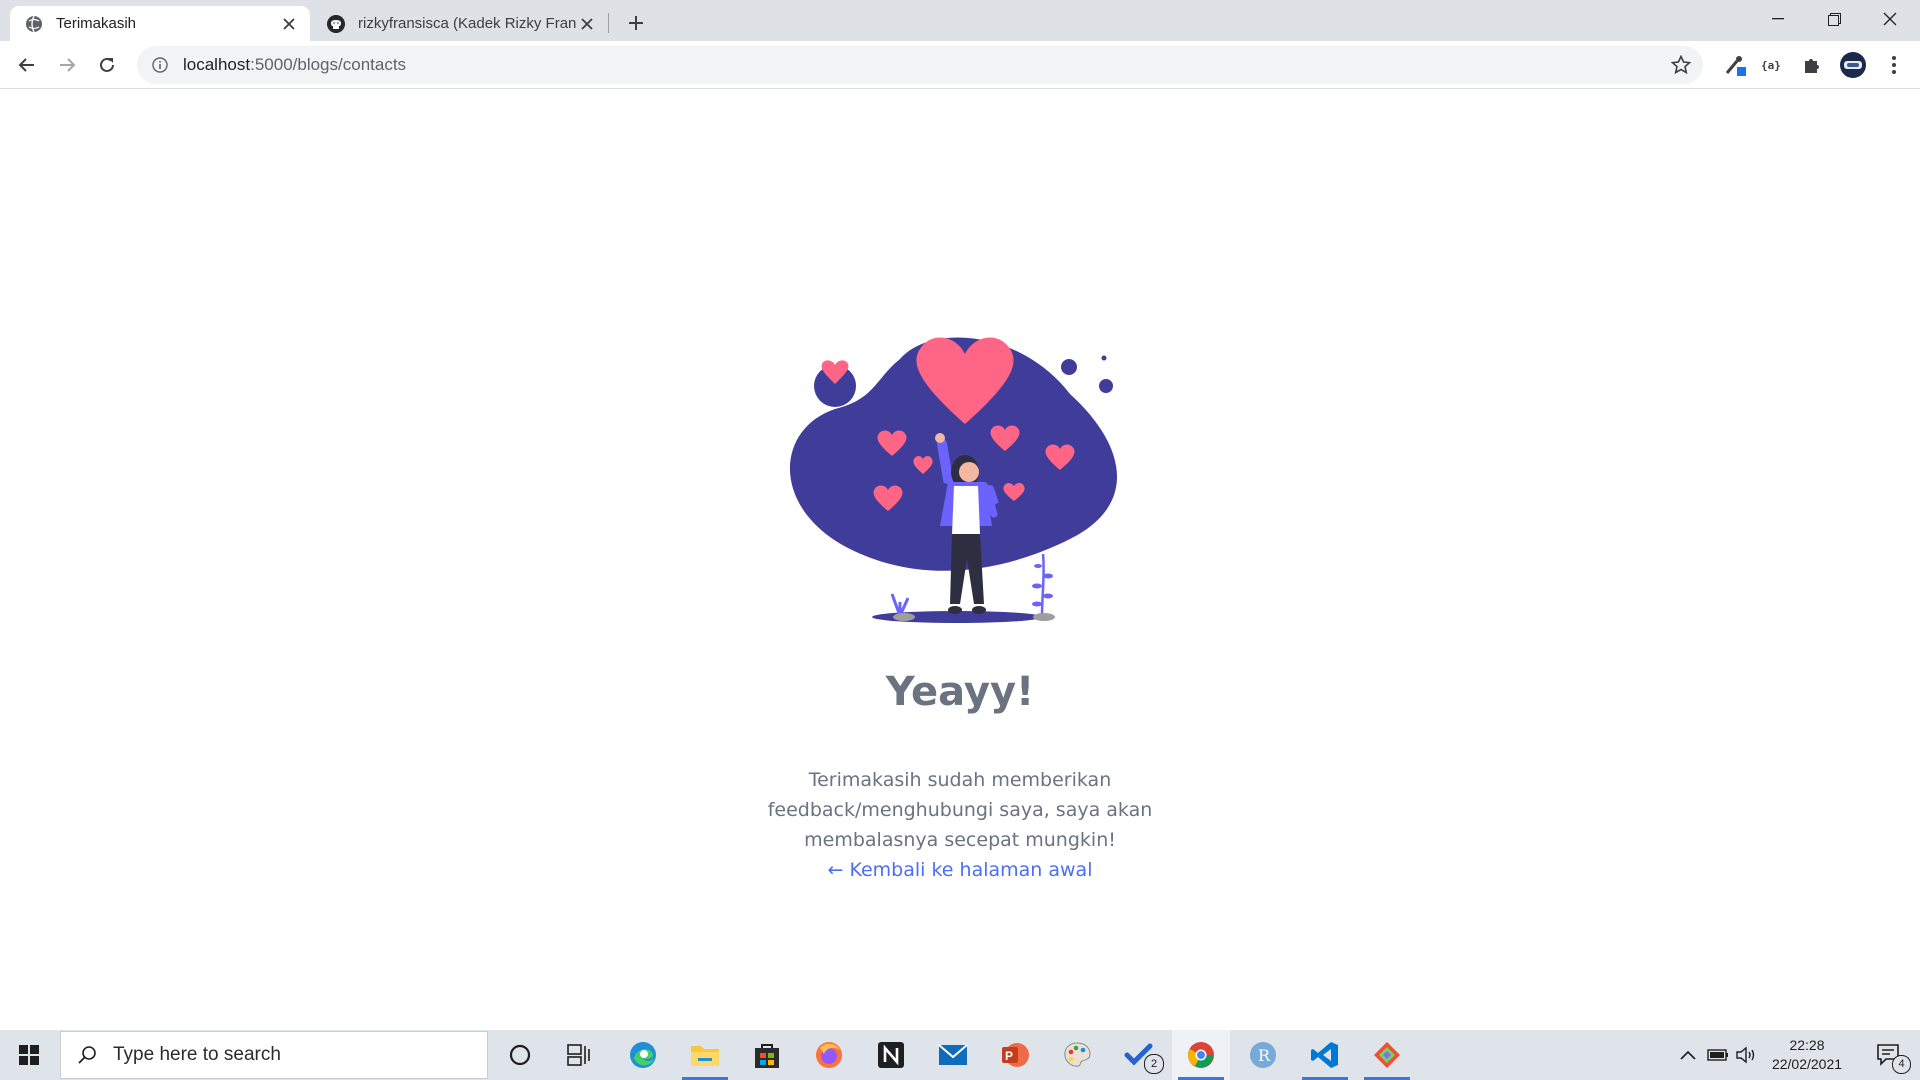 The image size is (1920, 1080). I want to click on firefox-icon, so click(829, 1055).